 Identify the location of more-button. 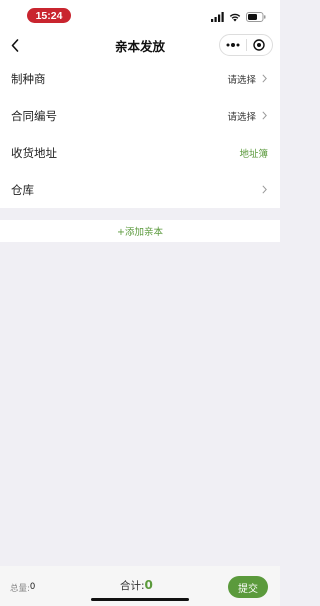
(233, 45).